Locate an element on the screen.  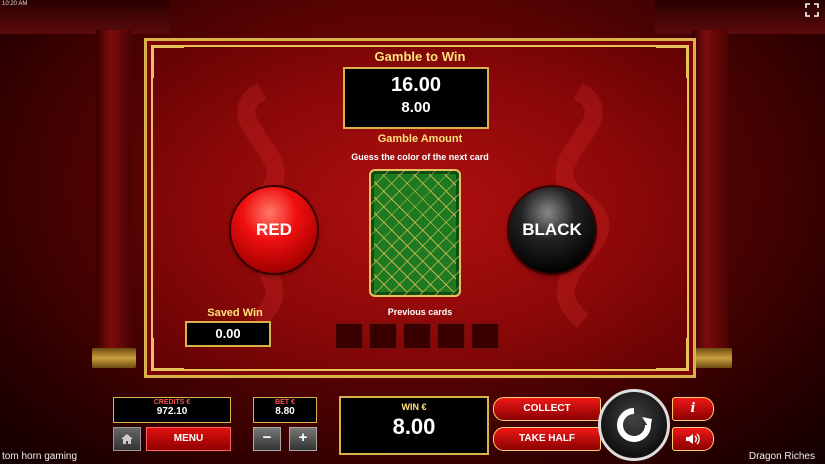
speaker-icon is located at coordinates (693, 439).